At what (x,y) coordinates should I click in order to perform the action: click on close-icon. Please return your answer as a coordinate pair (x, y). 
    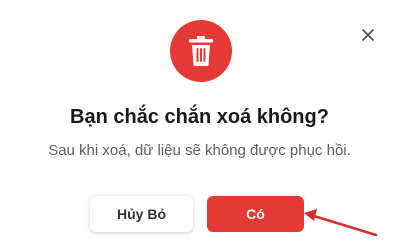
    Looking at the image, I should click on (368, 35).